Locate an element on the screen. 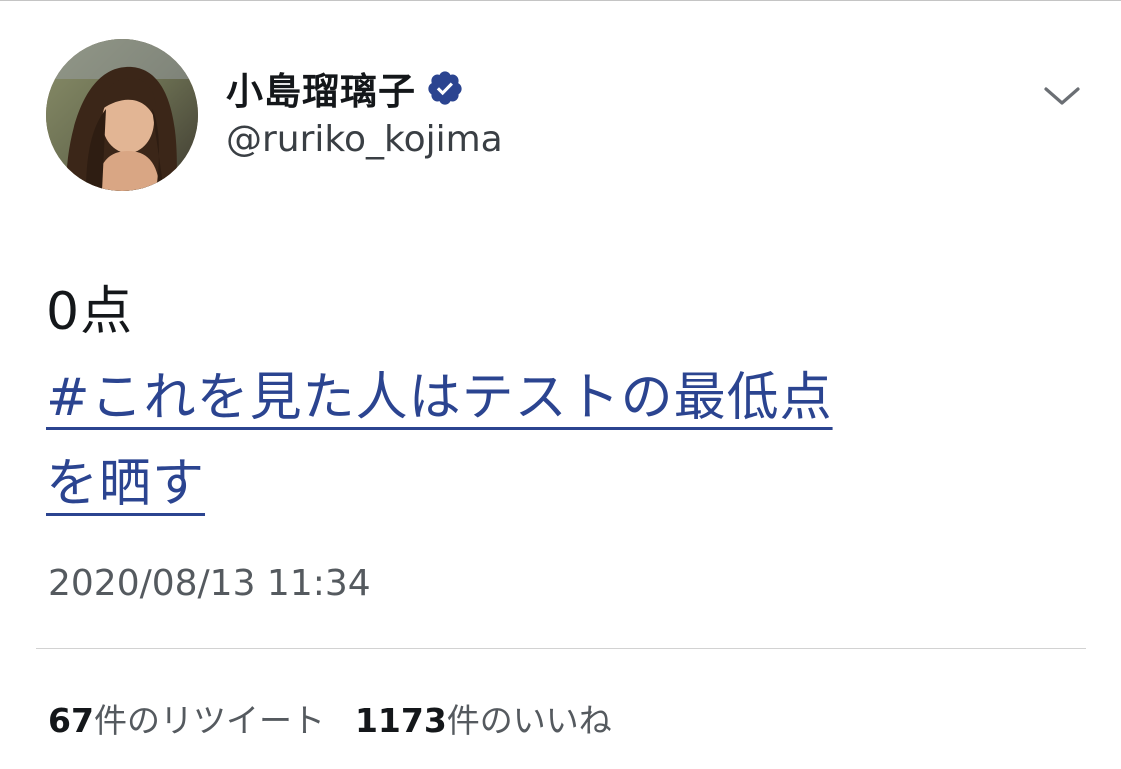 The image size is (1121, 769). hashtag-link-continued: を晒す is located at coordinates (125, 484).